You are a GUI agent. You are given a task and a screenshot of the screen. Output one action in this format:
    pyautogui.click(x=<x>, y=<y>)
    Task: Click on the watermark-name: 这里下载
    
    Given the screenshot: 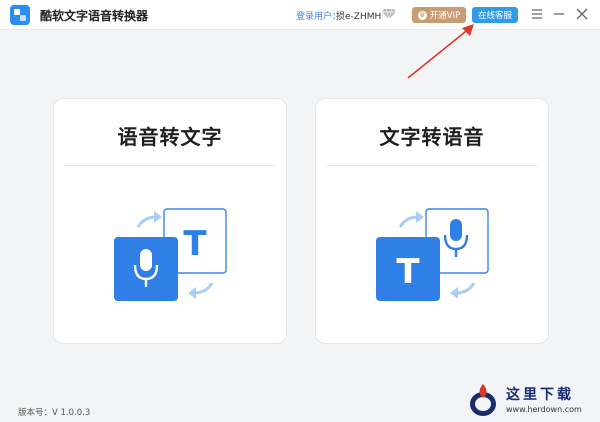 What is the action you would take?
    pyautogui.click(x=540, y=395)
    